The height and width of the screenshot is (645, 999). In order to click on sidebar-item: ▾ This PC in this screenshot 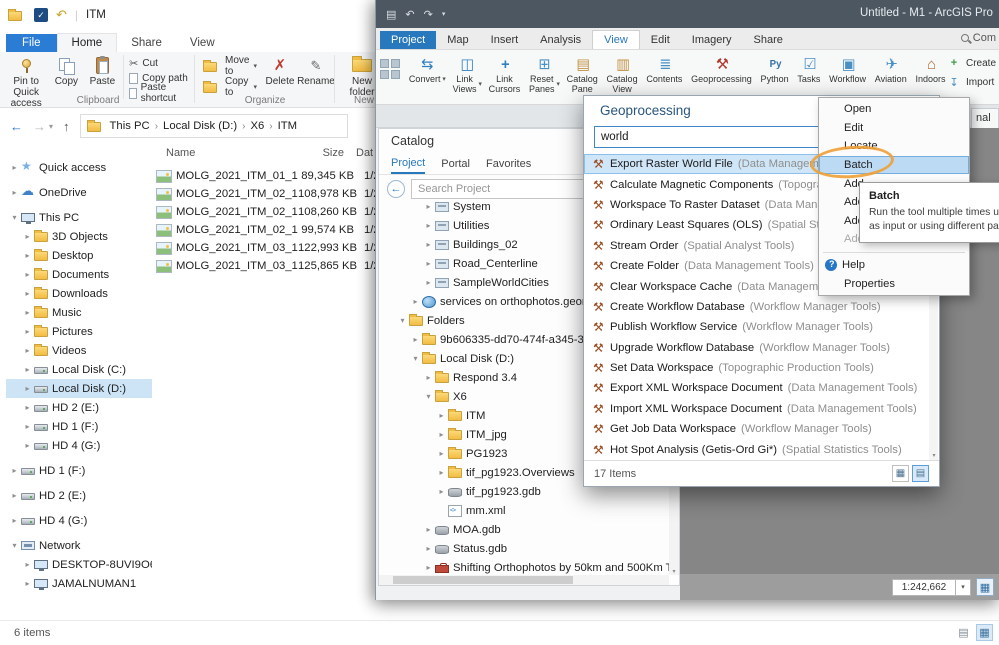, I will do `click(79, 217)`.